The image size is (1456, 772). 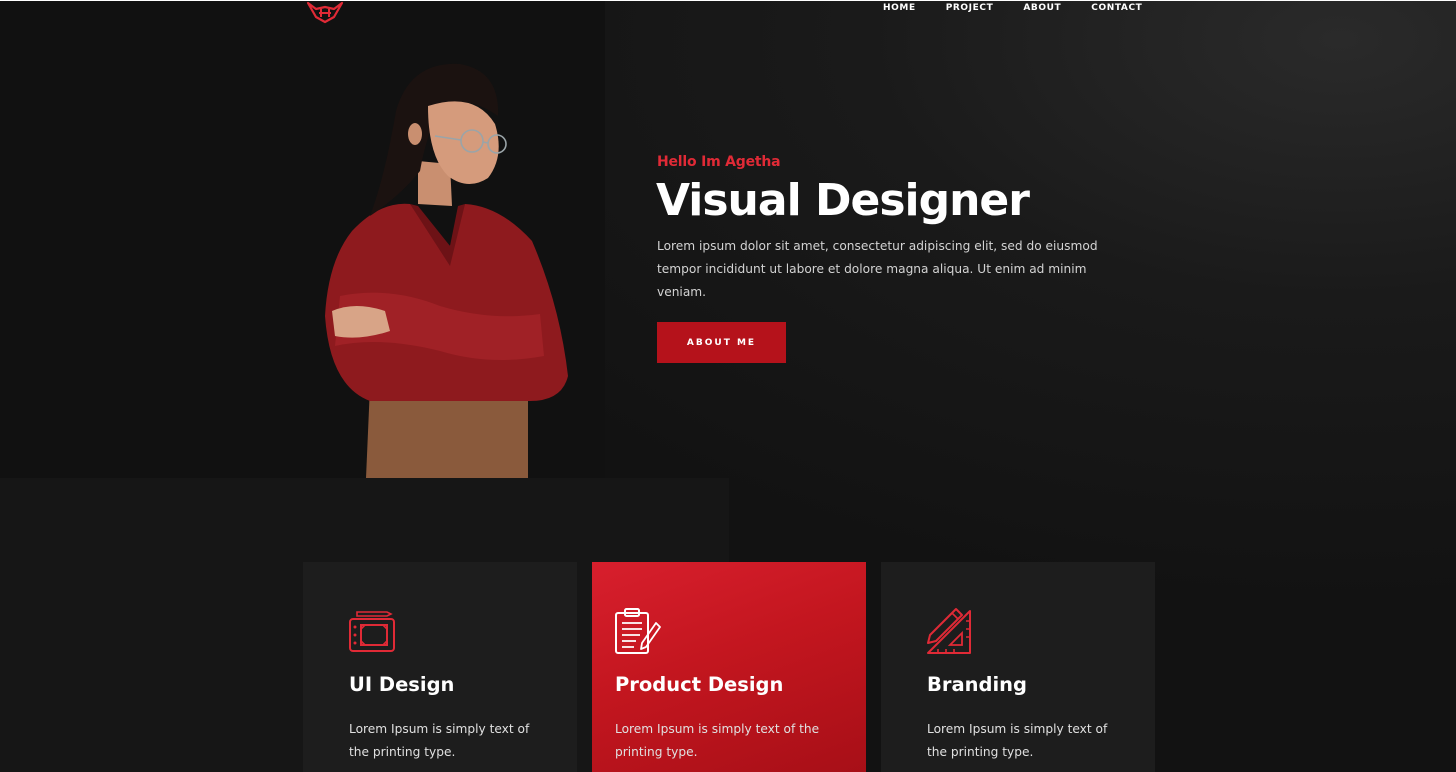 I want to click on service-title: Product Design, so click(x=699, y=684).